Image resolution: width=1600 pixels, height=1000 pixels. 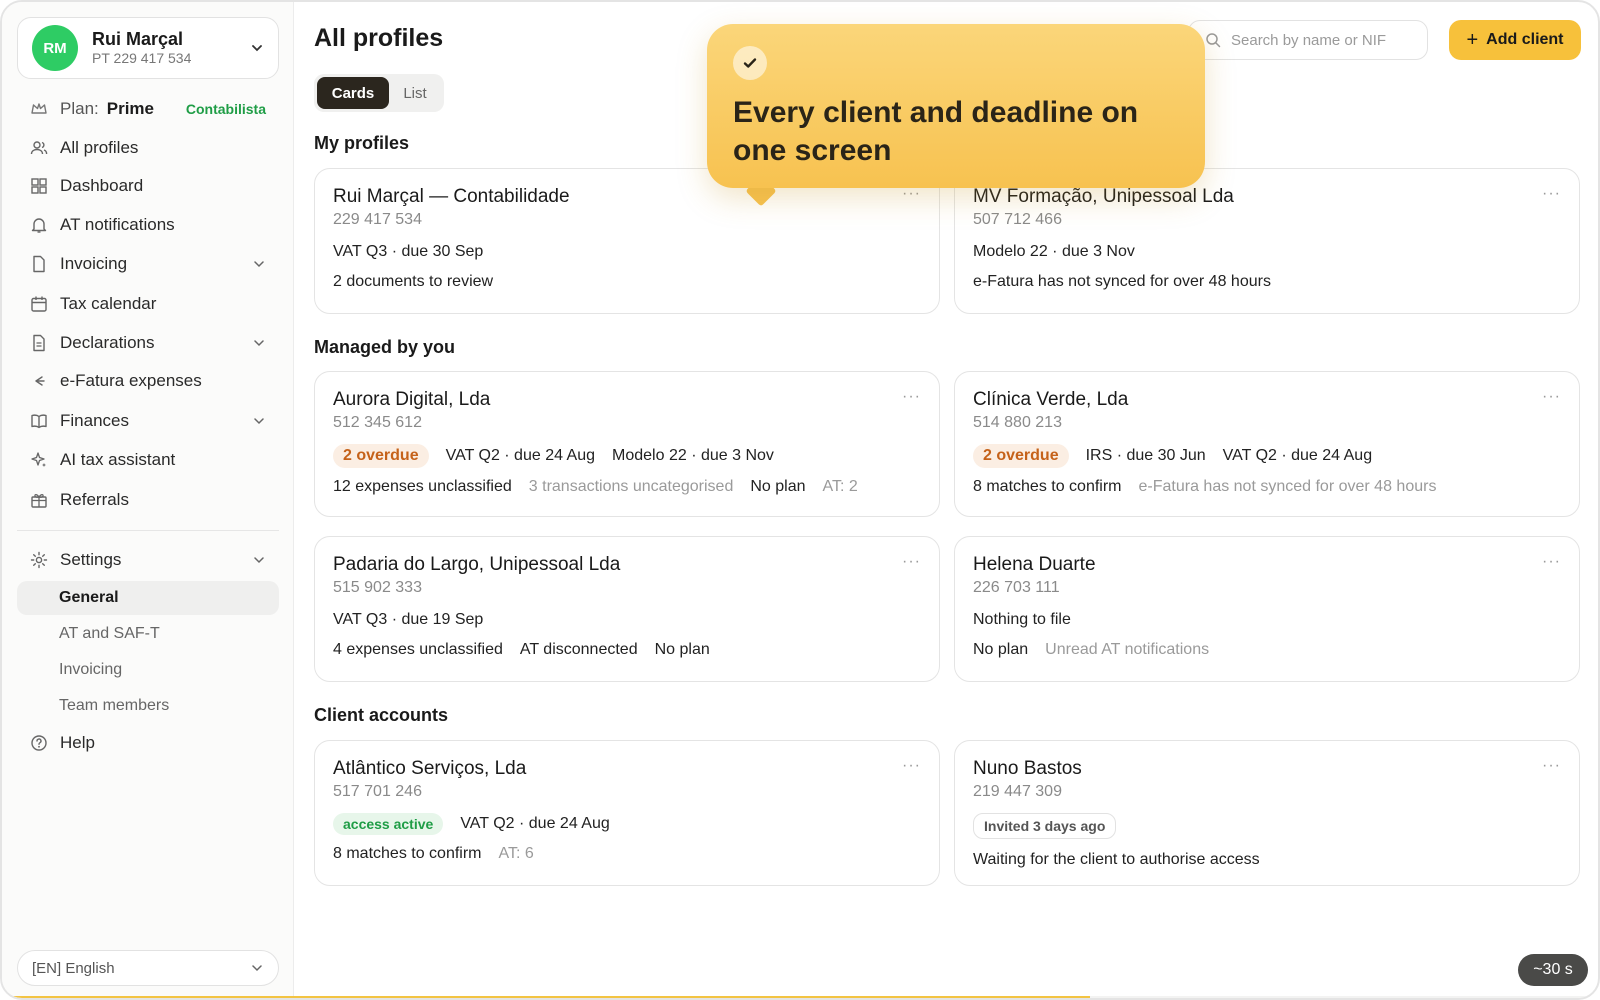 What do you see at coordinates (39, 264) in the screenshot?
I see `document-icon` at bounding box center [39, 264].